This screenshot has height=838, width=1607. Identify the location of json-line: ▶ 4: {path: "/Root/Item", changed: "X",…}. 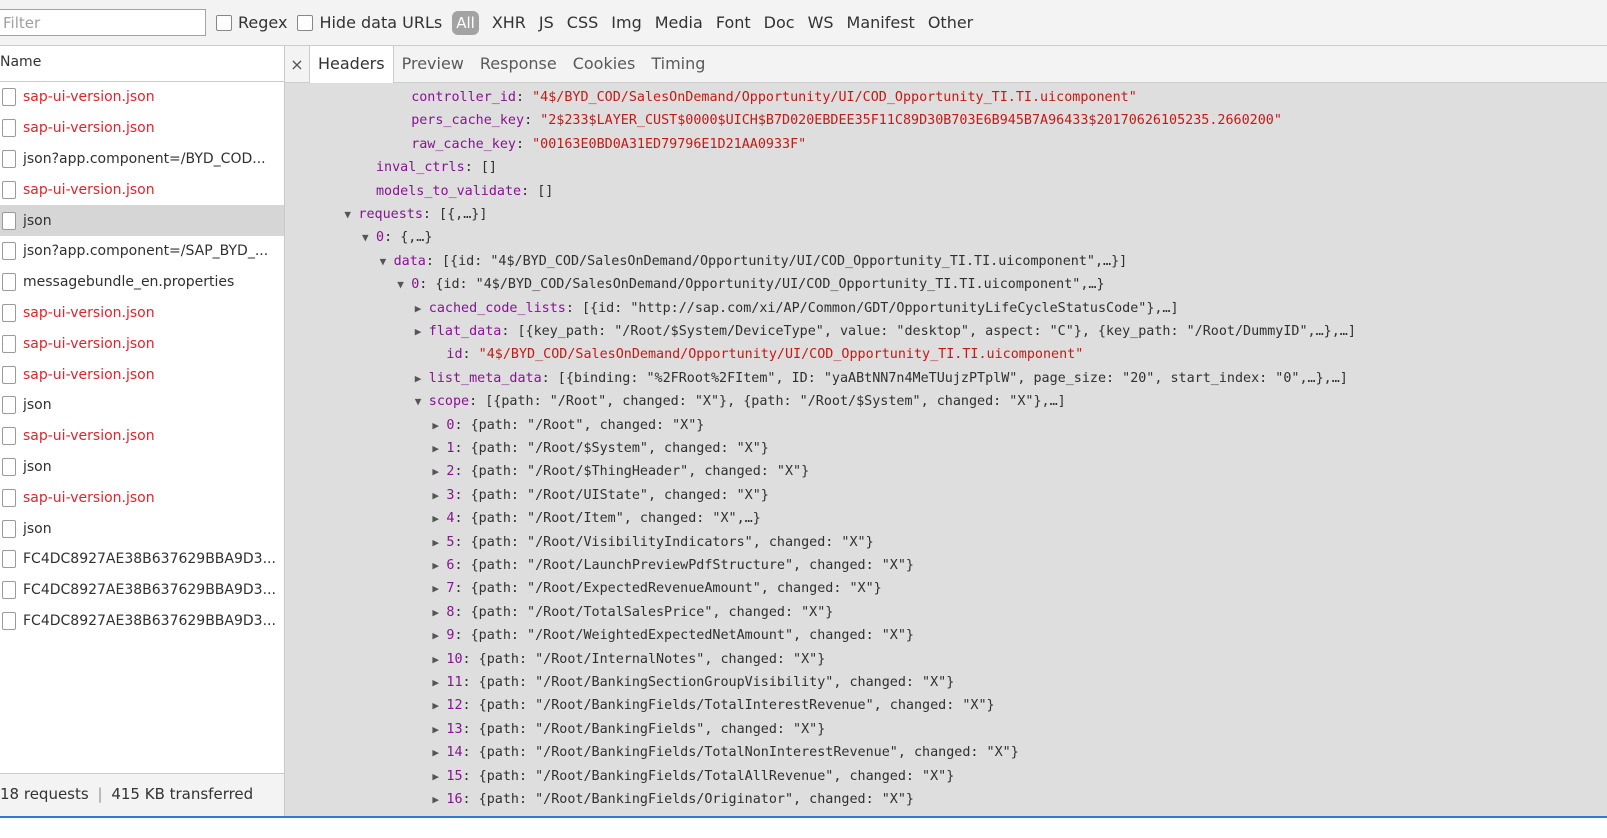
(596, 518).